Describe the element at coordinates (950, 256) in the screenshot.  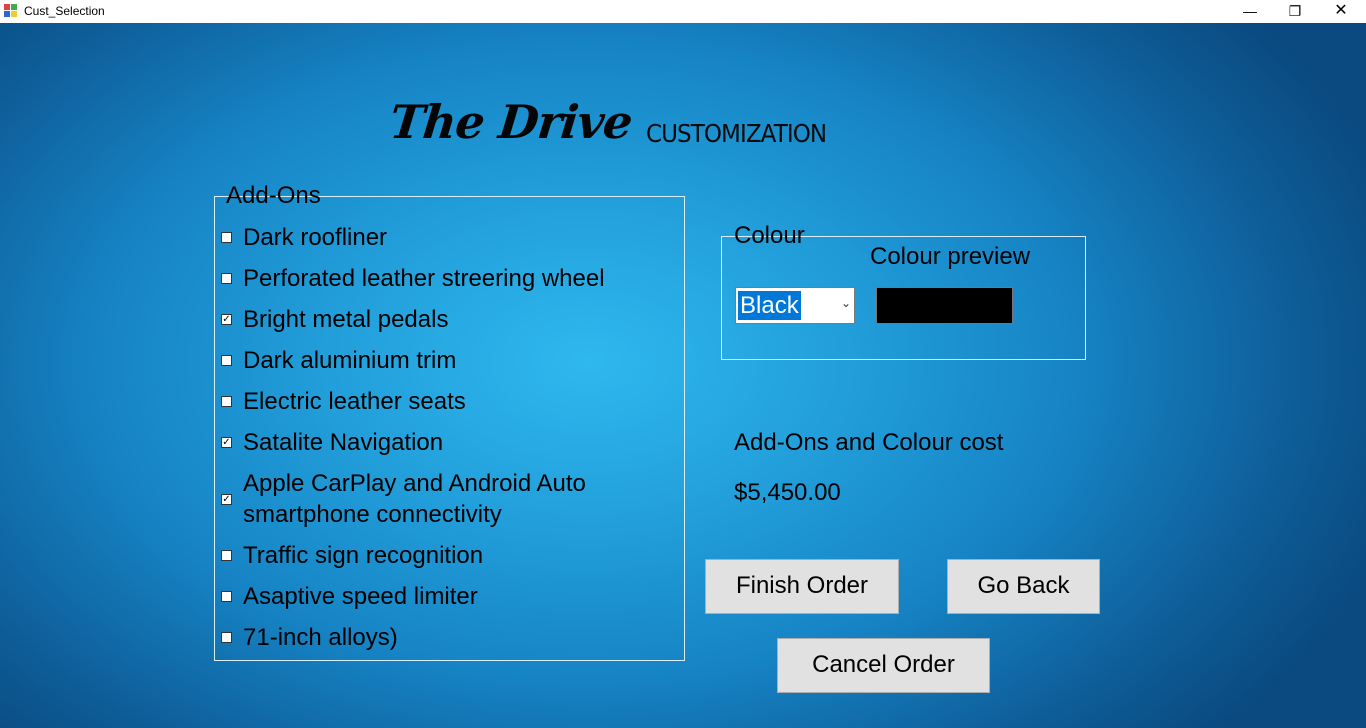
I see `colour-preview-label: Colour preview` at that location.